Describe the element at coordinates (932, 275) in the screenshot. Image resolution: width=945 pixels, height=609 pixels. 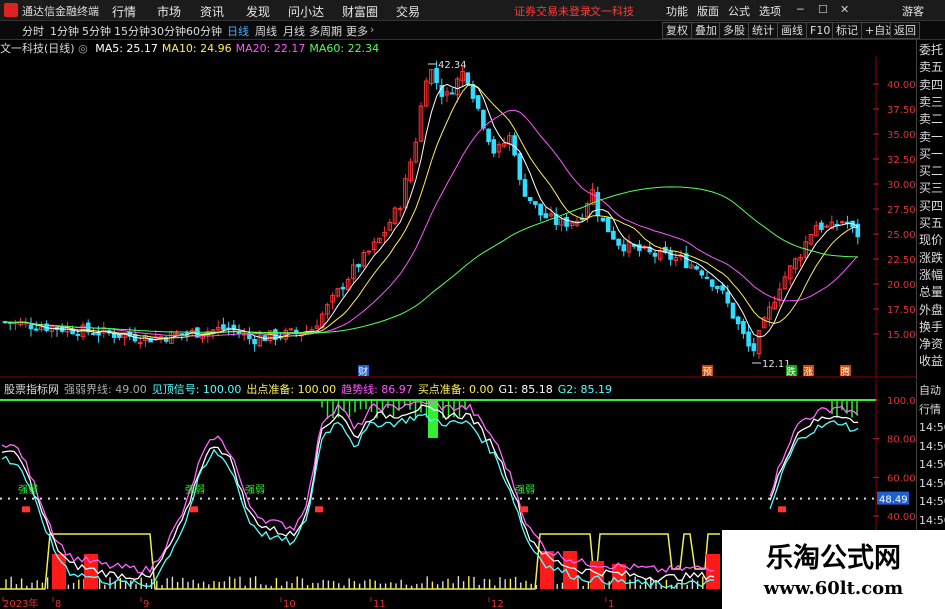
I see `side-quote-item: 涨幅` at that location.